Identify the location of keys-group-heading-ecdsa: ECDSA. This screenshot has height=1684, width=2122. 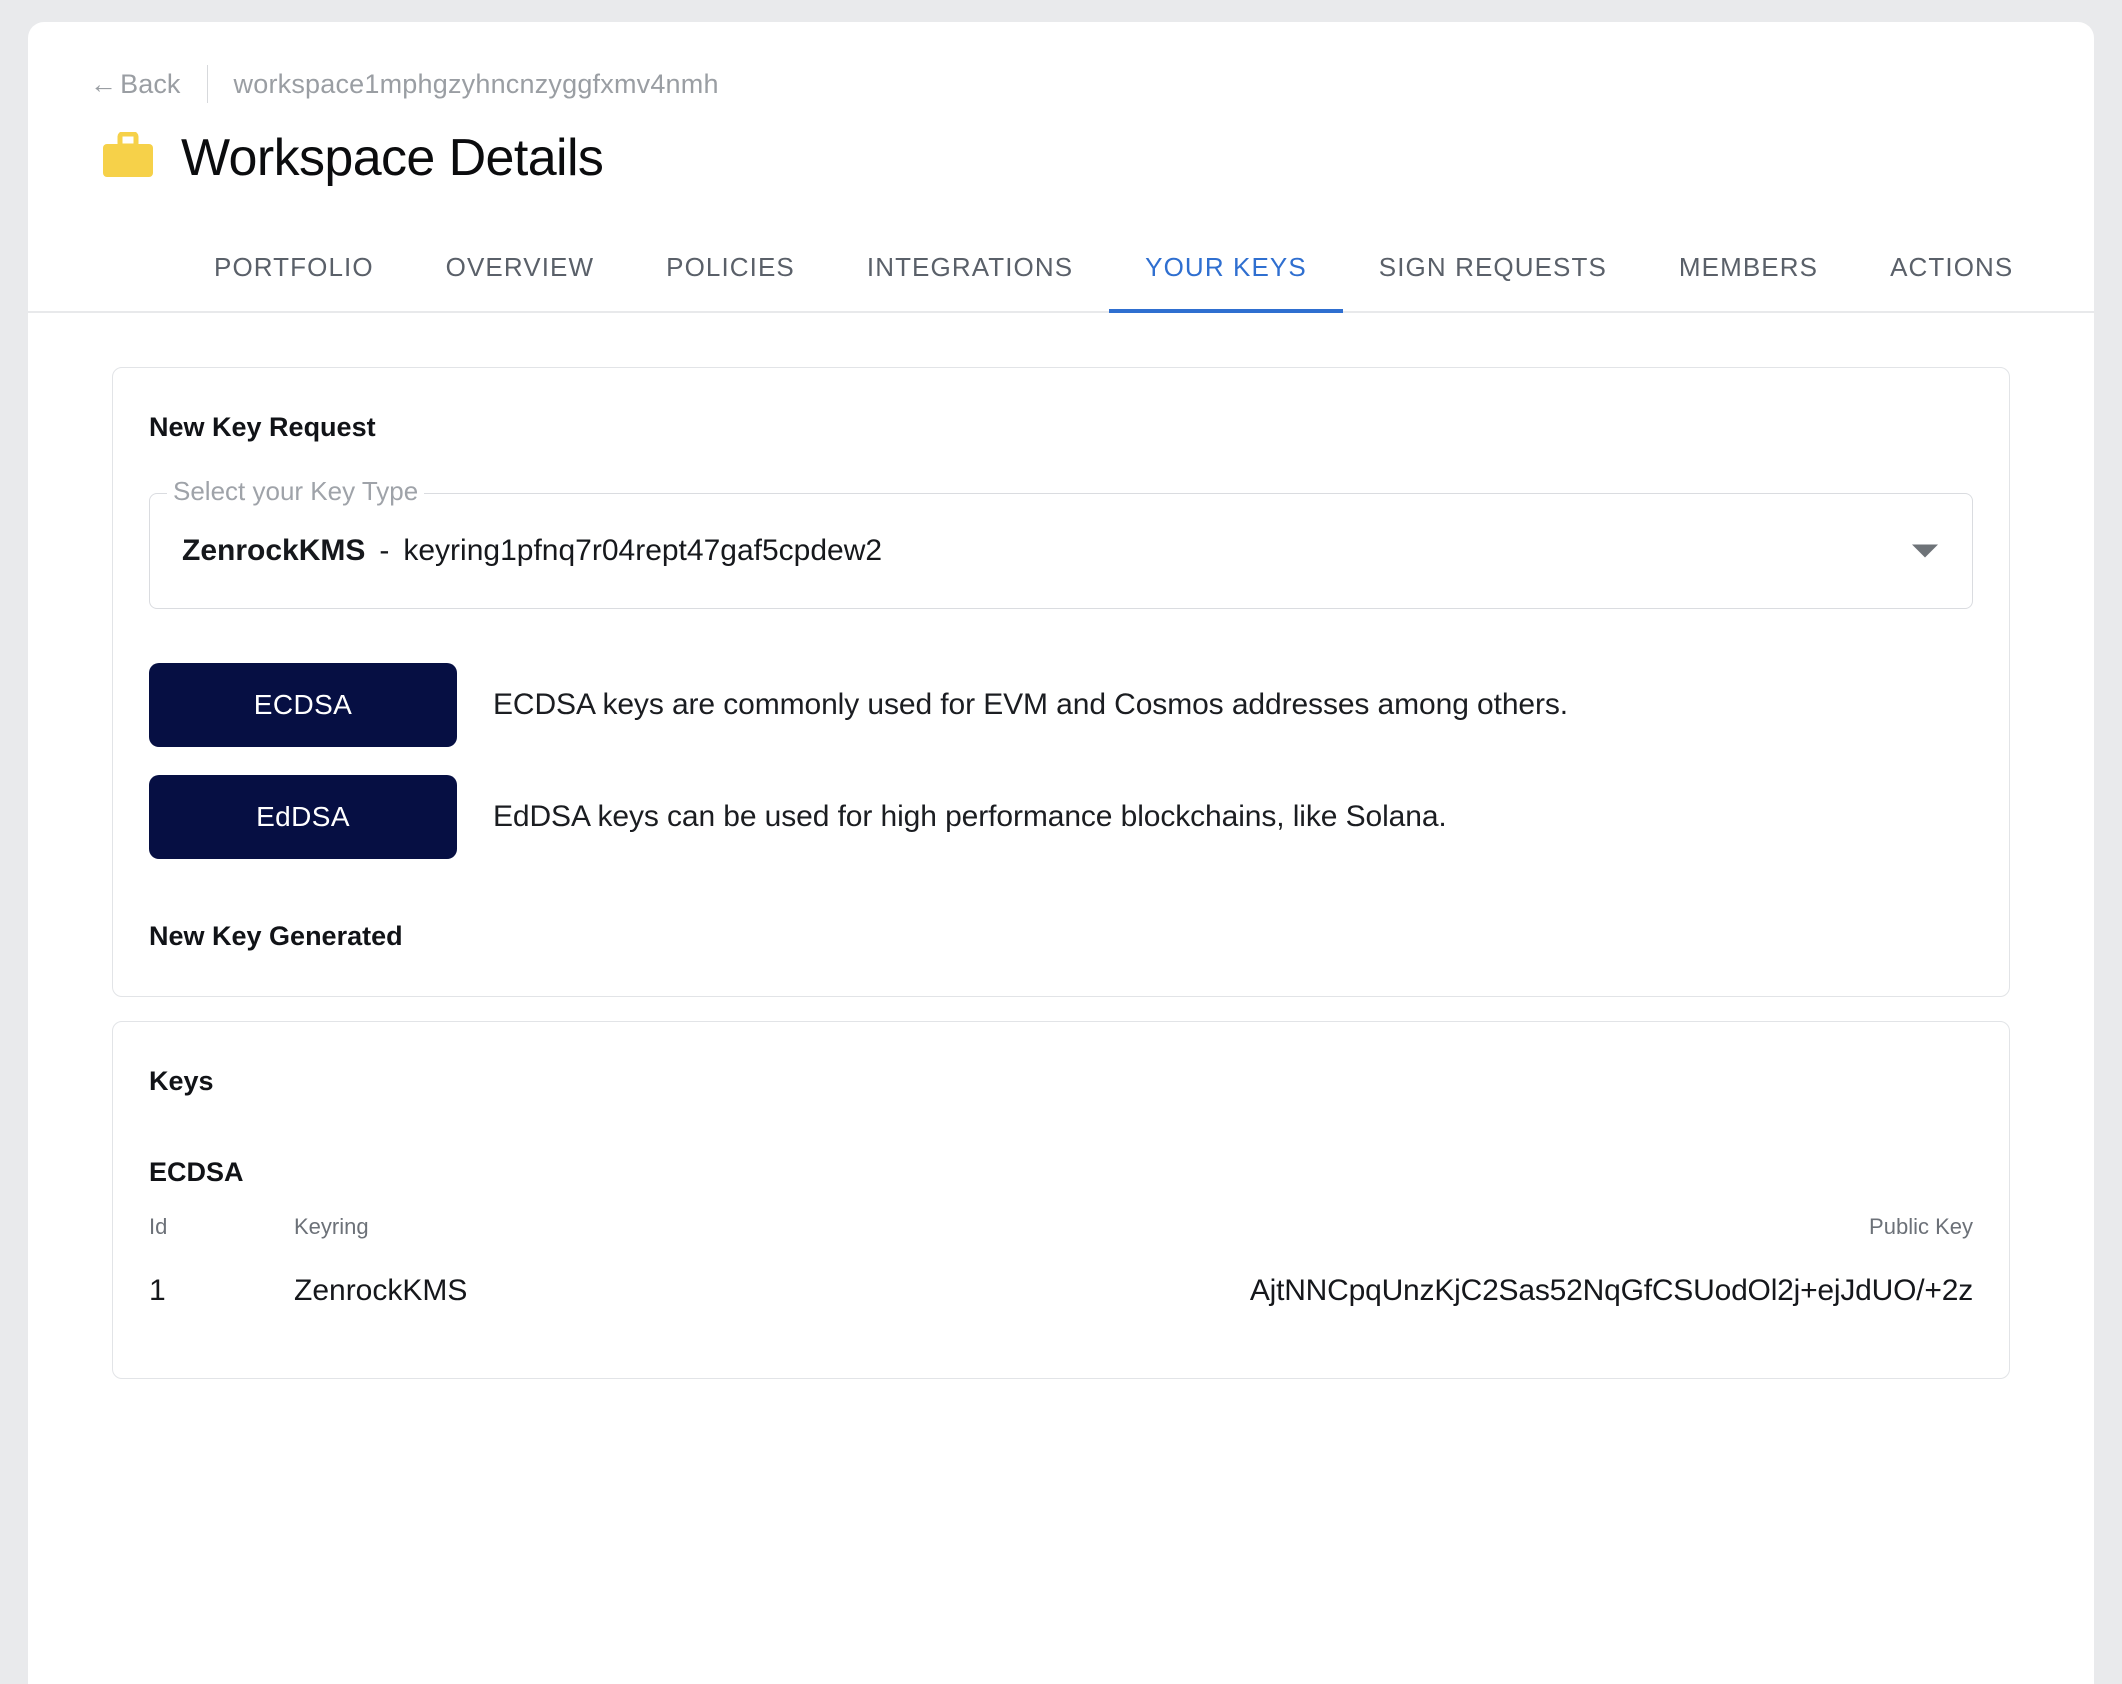
(196, 1172).